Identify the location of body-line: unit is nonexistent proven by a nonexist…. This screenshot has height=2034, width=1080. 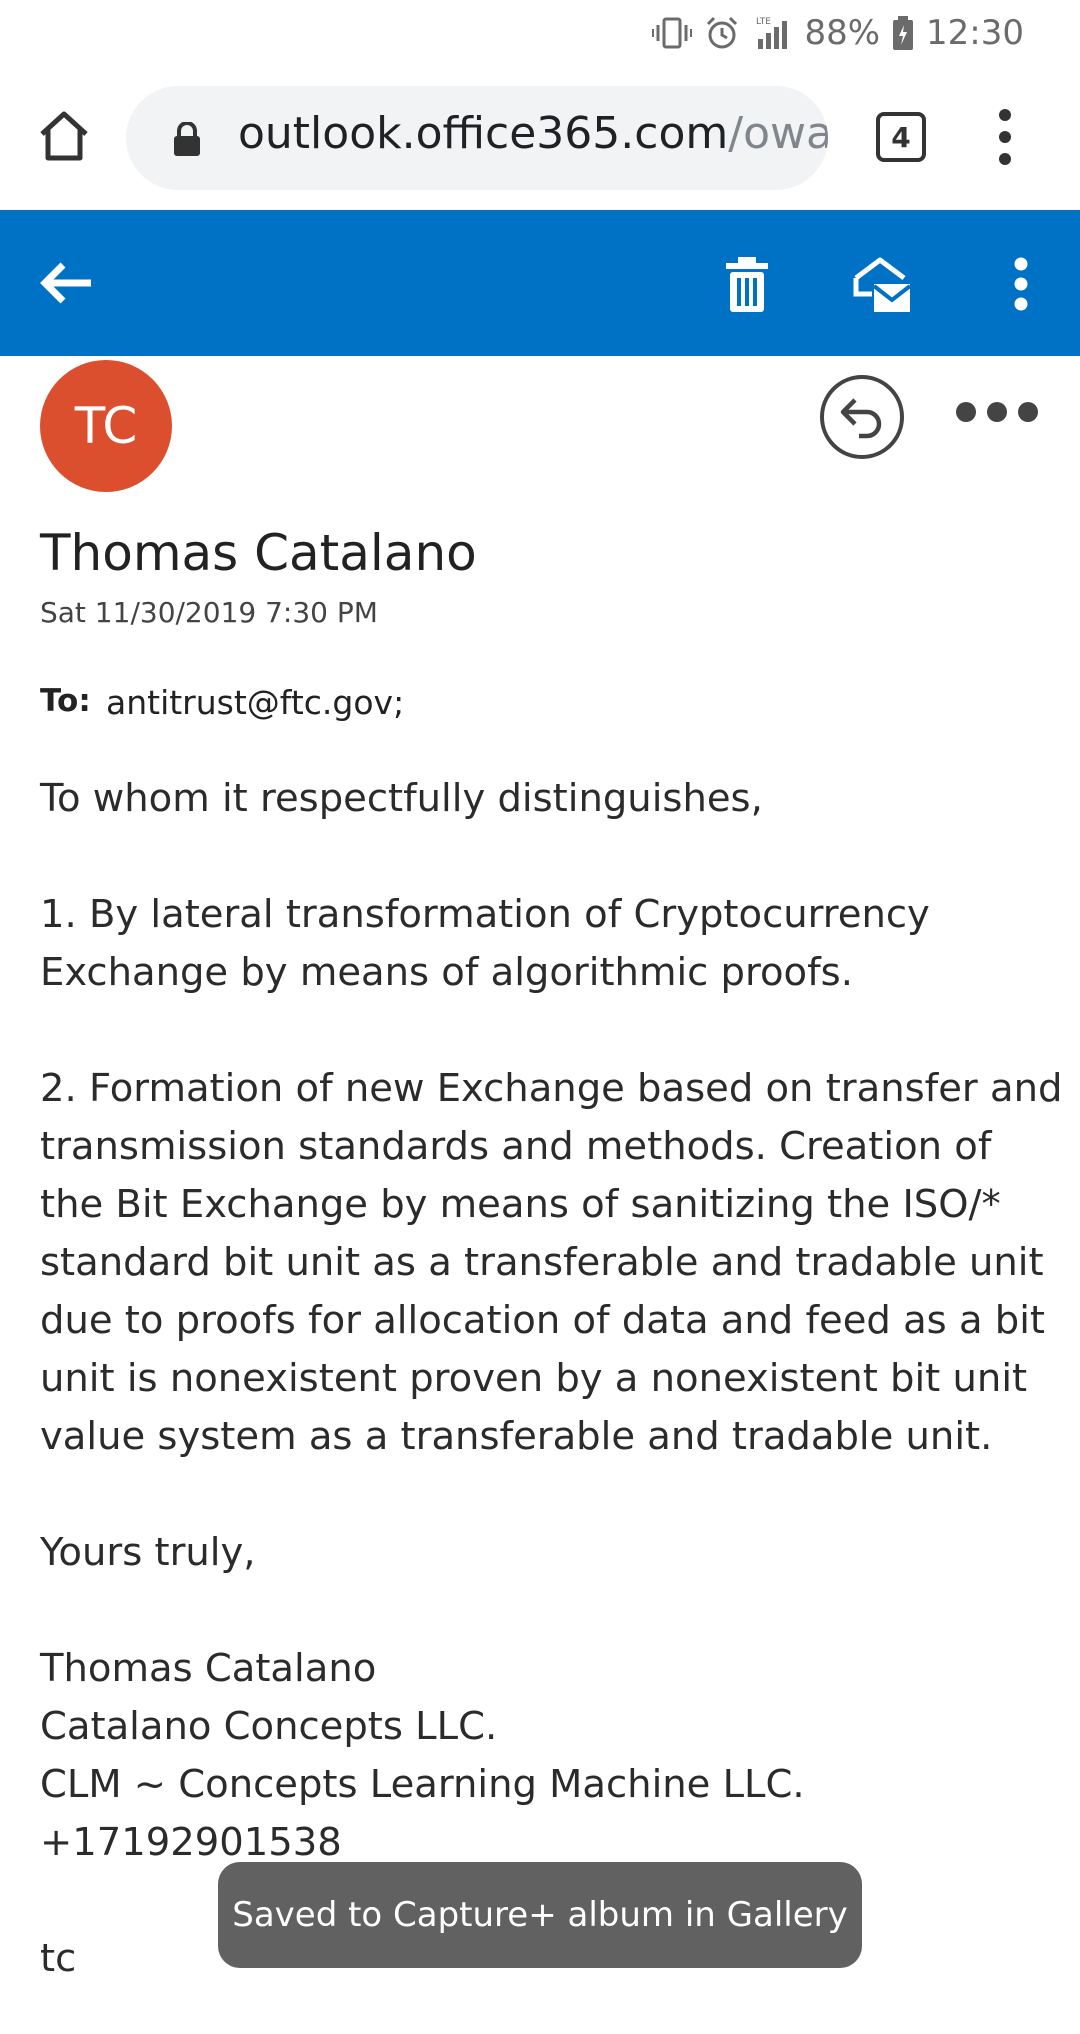
(534, 1378).